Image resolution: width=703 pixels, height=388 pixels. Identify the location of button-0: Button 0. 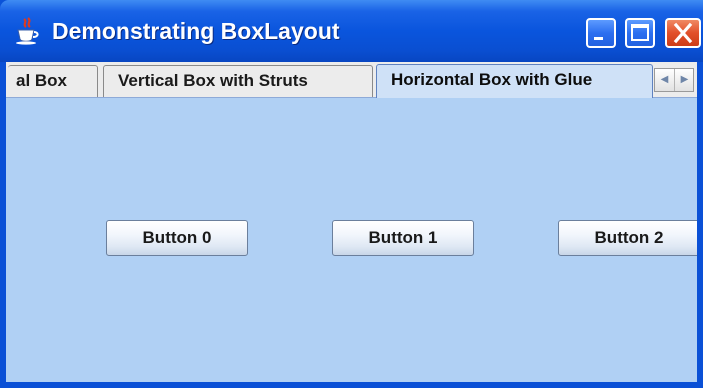
(177, 238).